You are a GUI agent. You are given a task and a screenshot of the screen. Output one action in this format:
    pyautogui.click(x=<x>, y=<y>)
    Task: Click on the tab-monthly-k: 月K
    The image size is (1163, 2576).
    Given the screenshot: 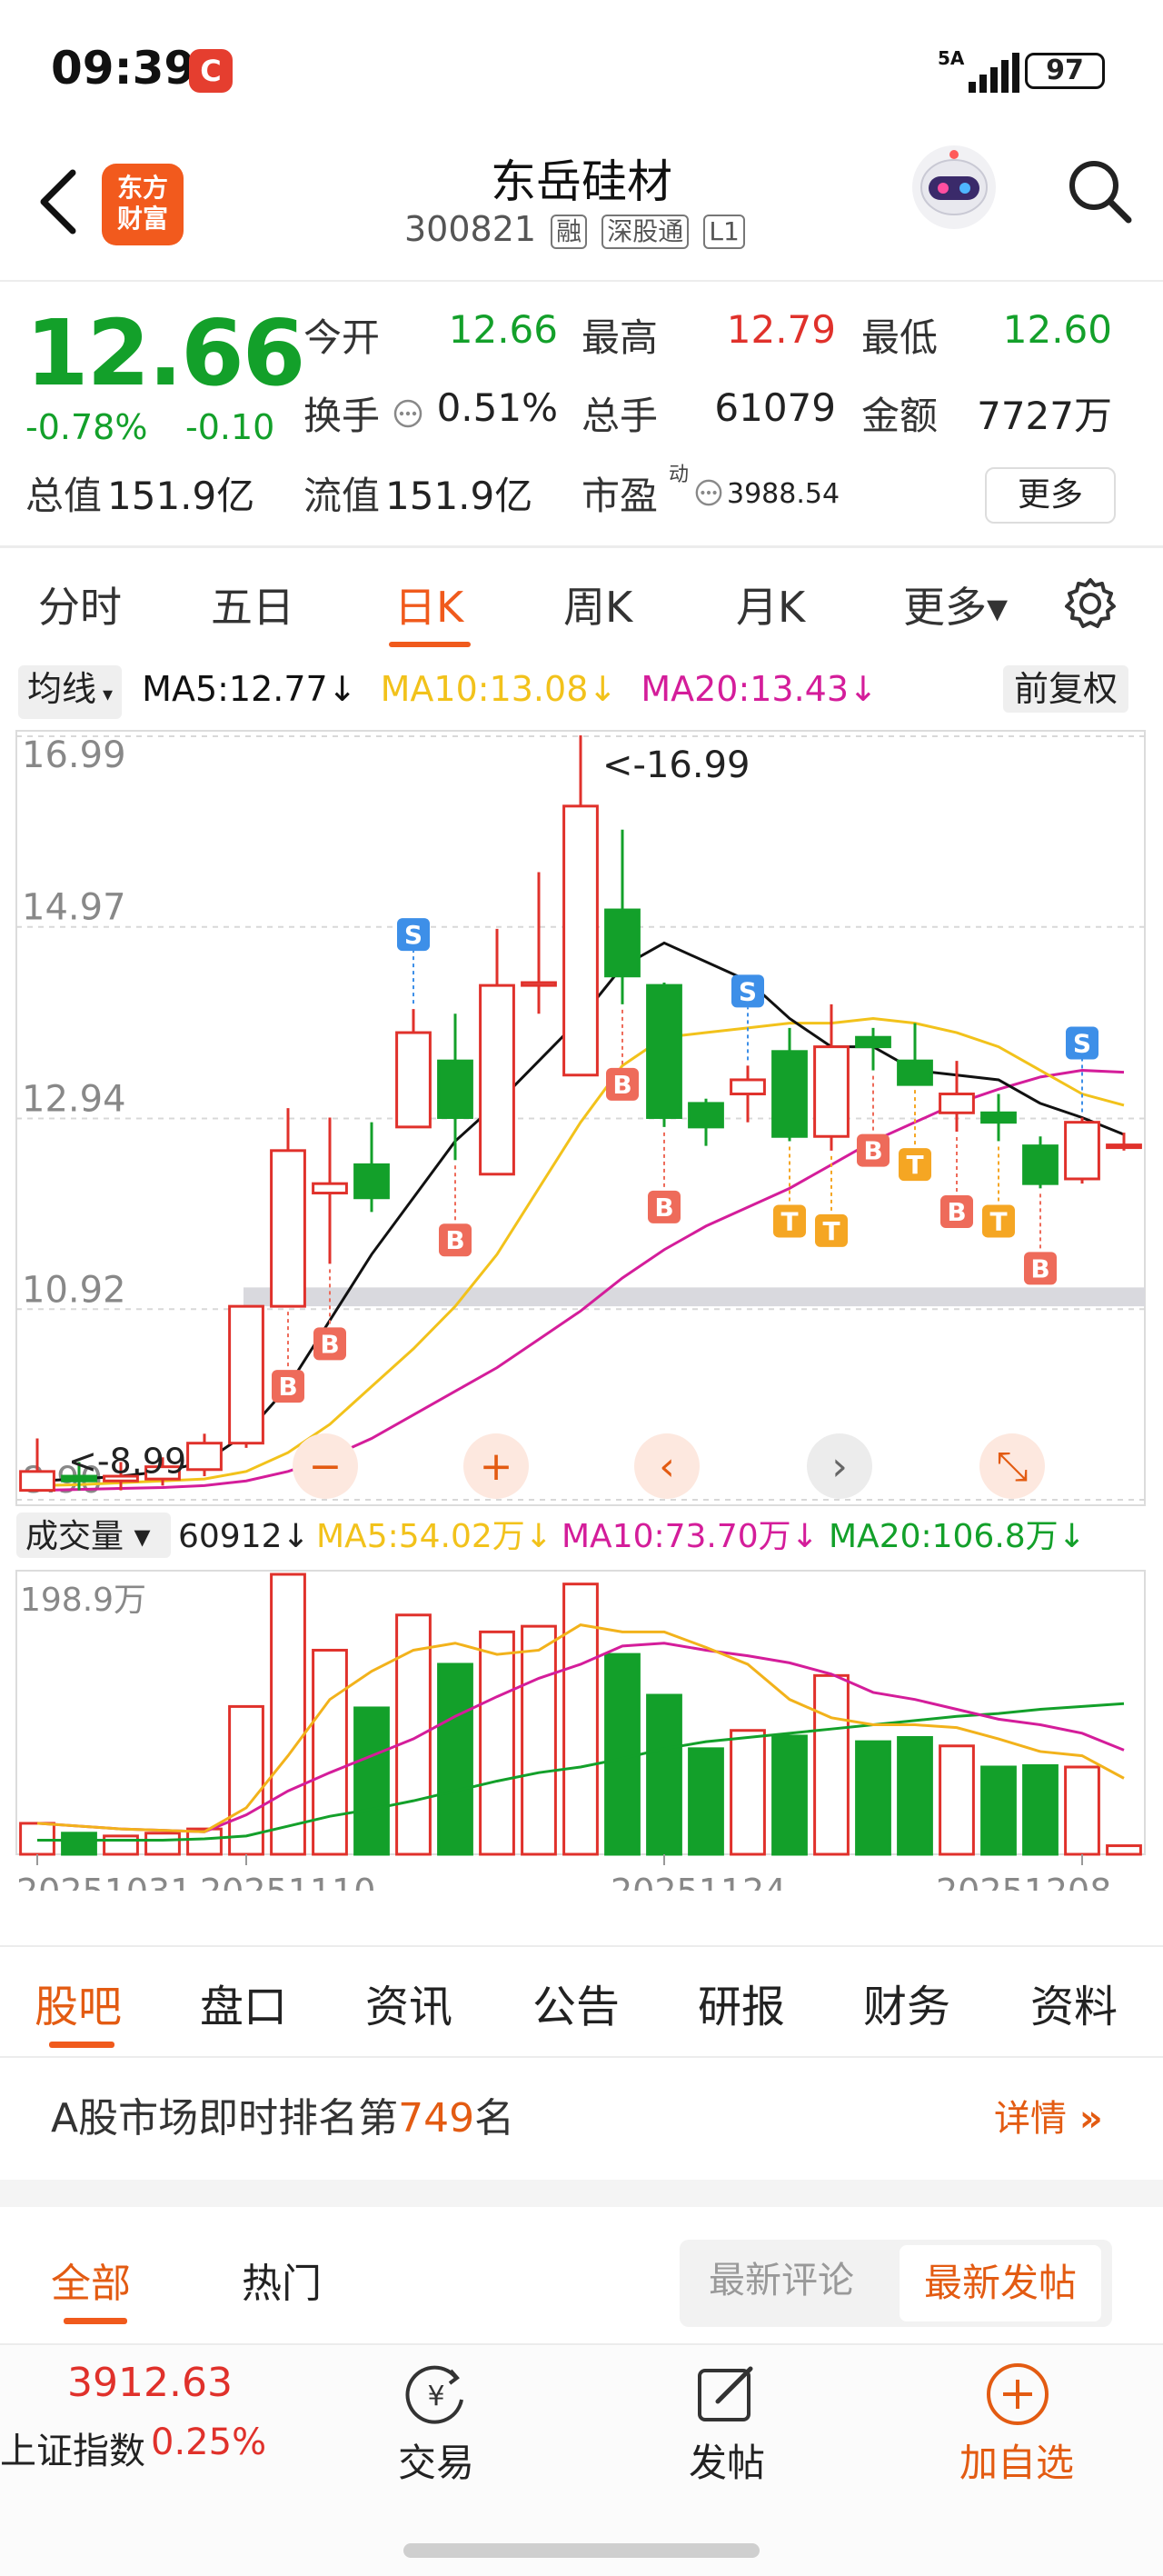 What is the action you would take?
    pyautogui.click(x=770, y=604)
    